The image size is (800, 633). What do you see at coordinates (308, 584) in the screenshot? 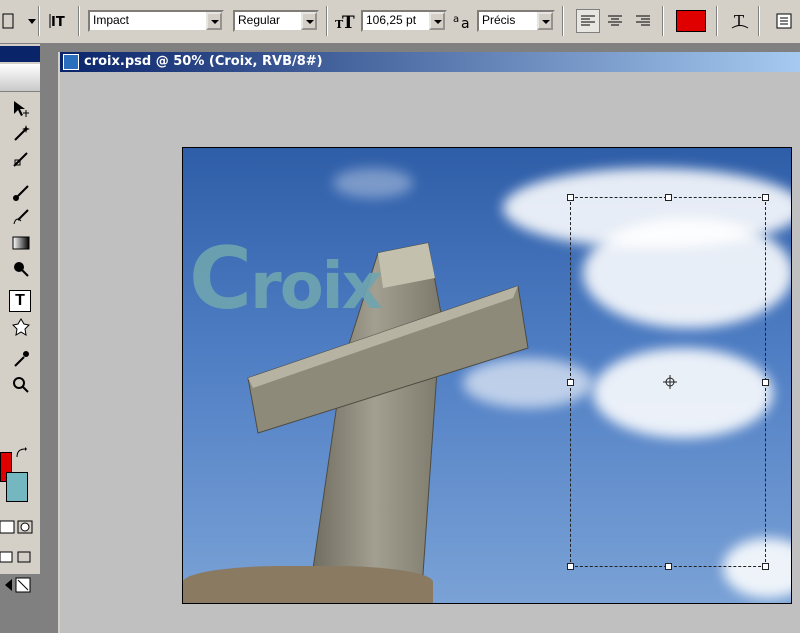
I see `rock-base` at bounding box center [308, 584].